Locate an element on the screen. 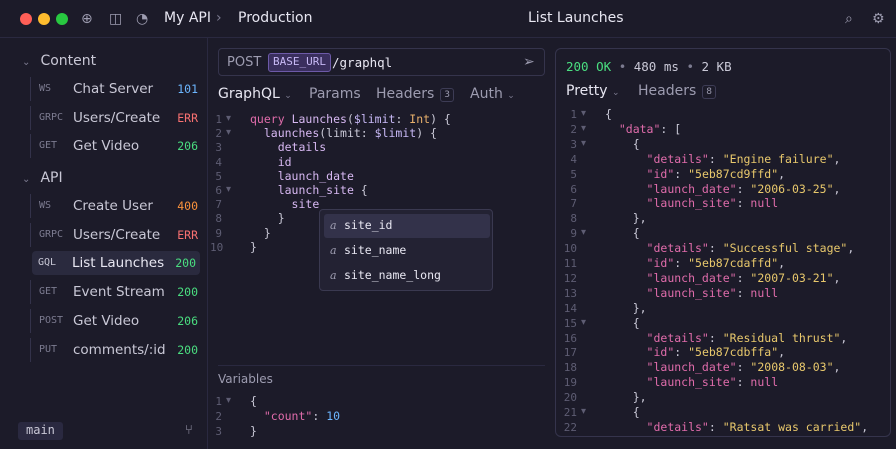  line-number: 12 is located at coordinates (570, 278).